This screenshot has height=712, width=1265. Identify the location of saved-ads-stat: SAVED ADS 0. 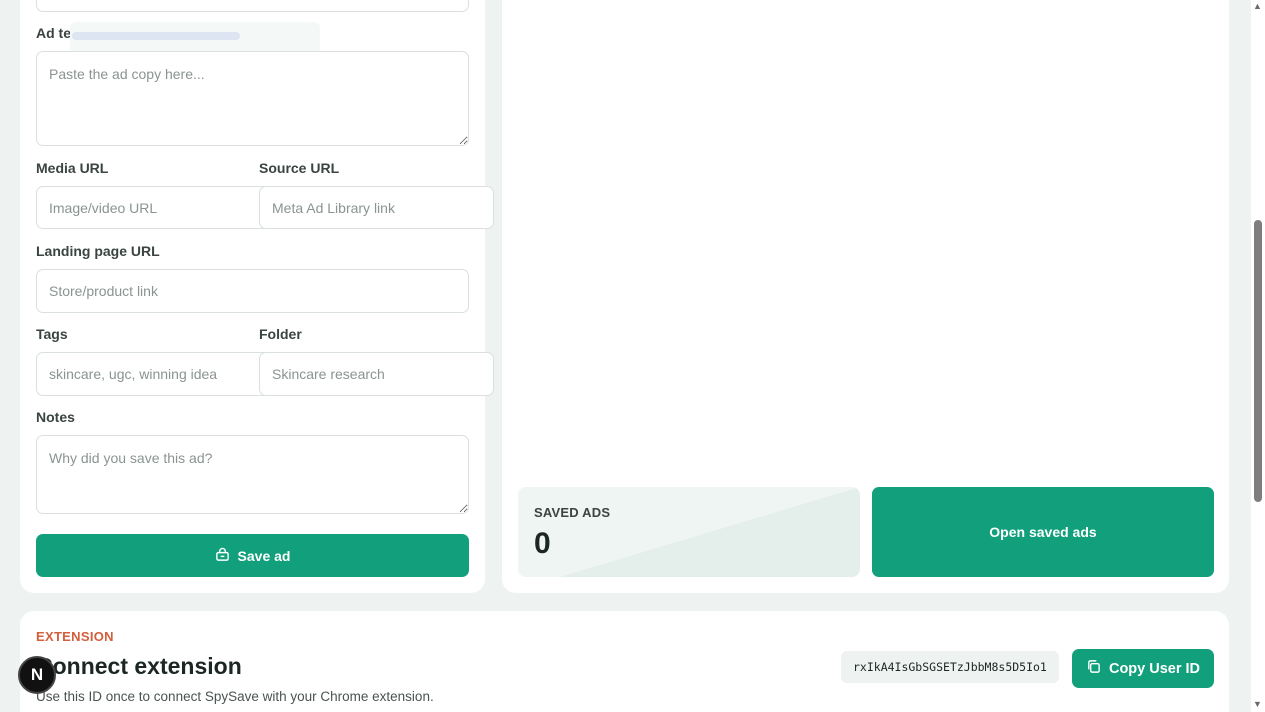
(689, 532).